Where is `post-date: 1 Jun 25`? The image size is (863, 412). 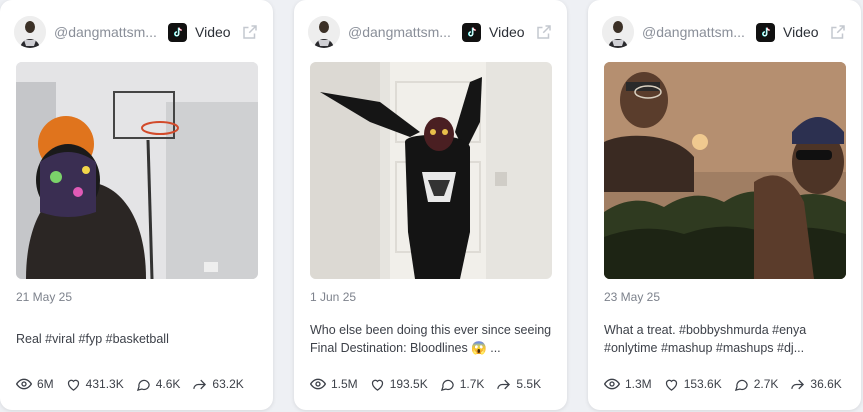
post-date: 1 Jun 25 is located at coordinates (333, 297).